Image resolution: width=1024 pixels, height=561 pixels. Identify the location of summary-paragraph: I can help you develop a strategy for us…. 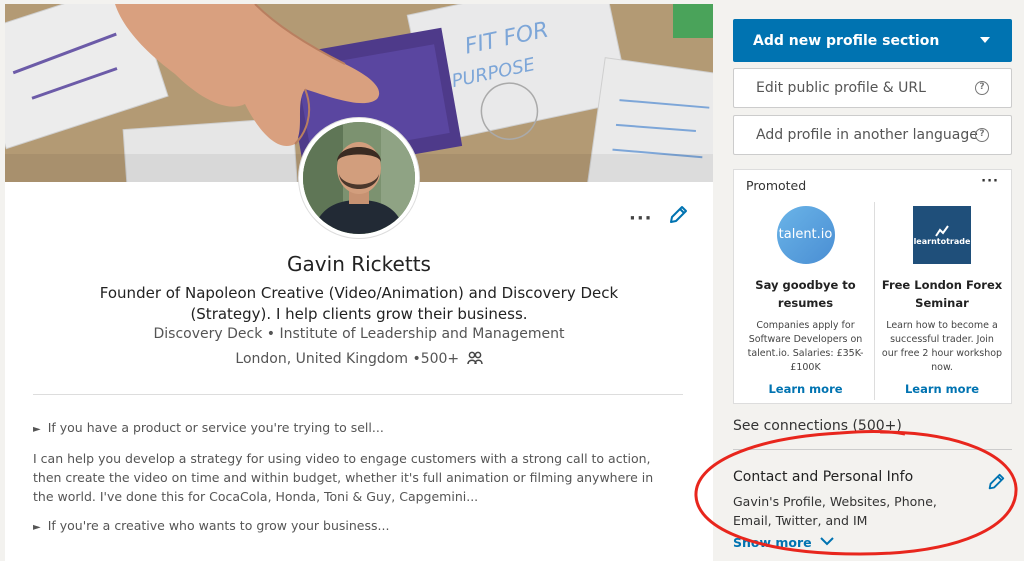
(343, 477).